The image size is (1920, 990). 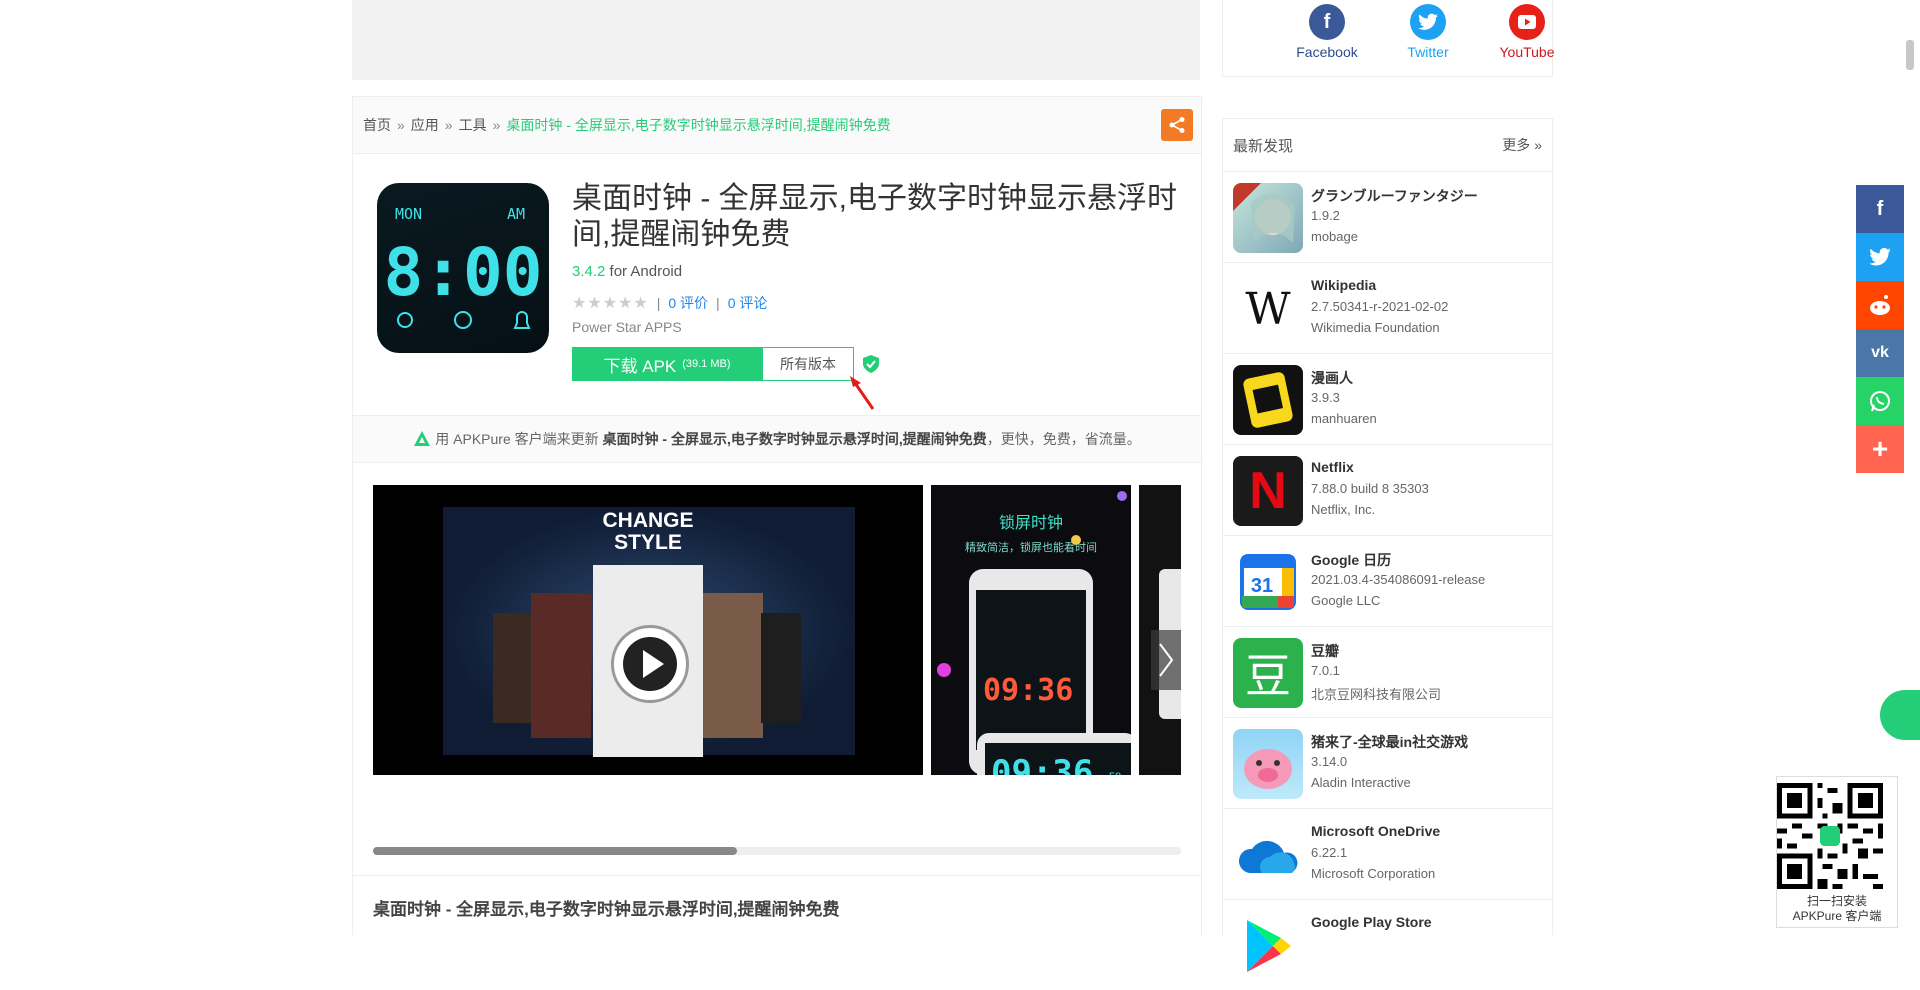 I want to click on sidebar-app-item: 豆 豆瓣 7.0.1 北京豆网科技有限公司, so click(x=1387, y=672).